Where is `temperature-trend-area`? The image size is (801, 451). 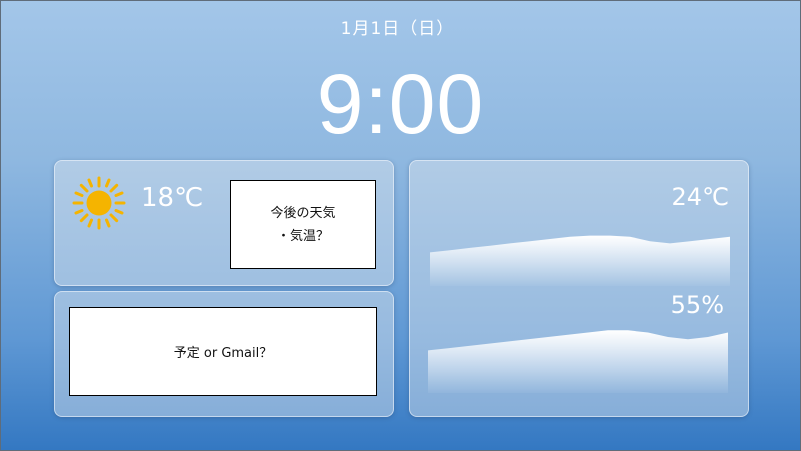 temperature-trend-area is located at coordinates (580, 260).